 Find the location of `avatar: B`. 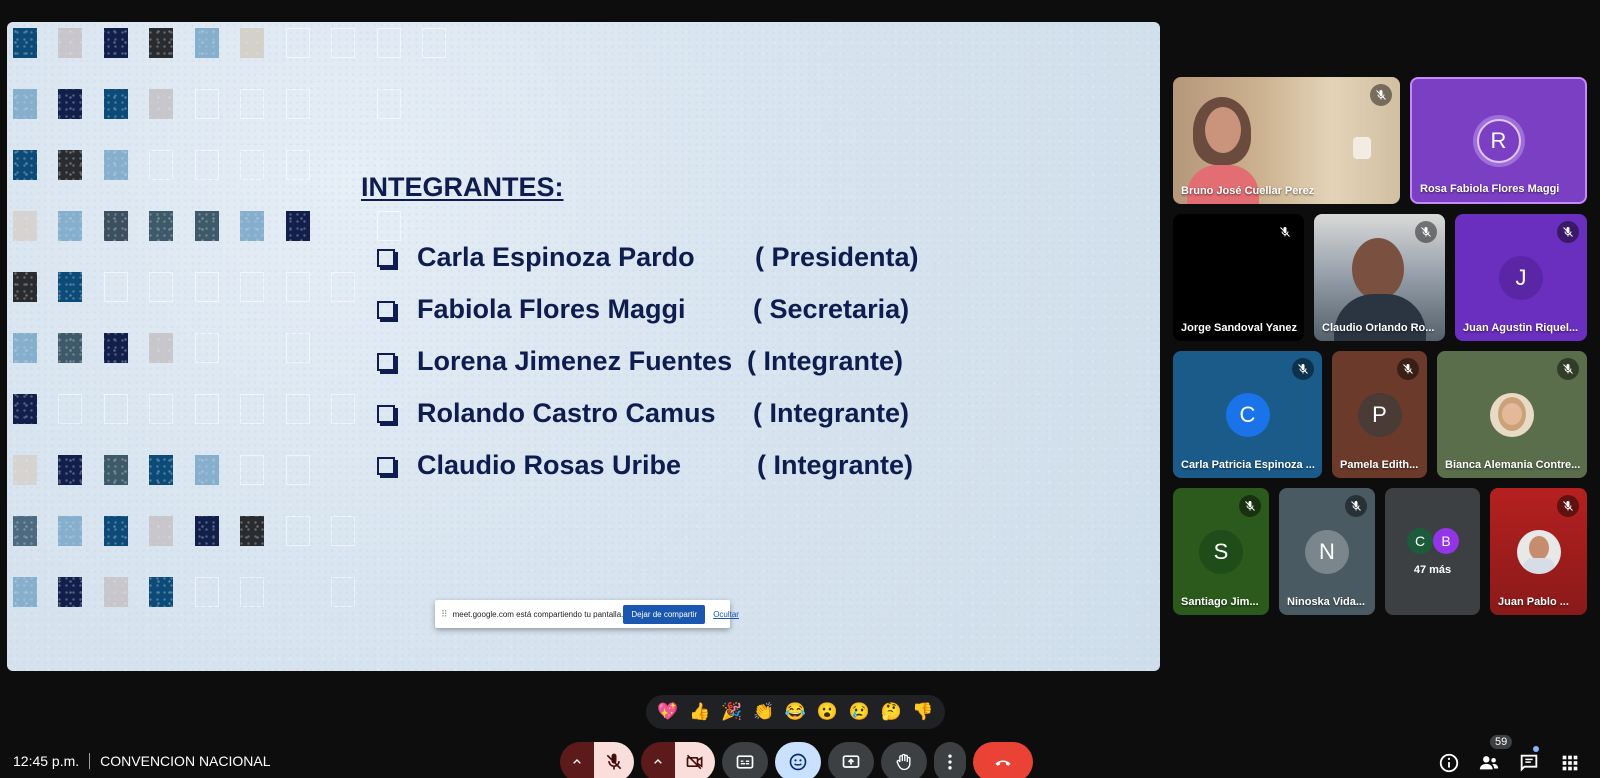

avatar: B is located at coordinates (1446, 541).